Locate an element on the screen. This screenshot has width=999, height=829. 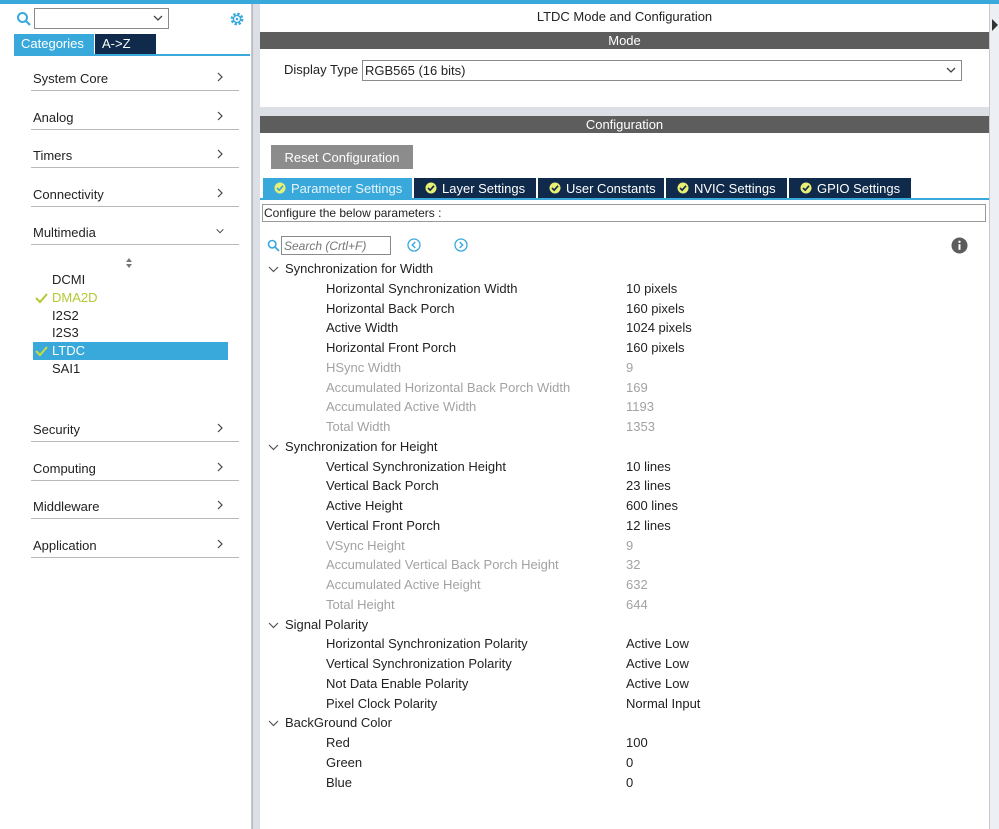
previous-match-icon is located at coordinates (414, 245).